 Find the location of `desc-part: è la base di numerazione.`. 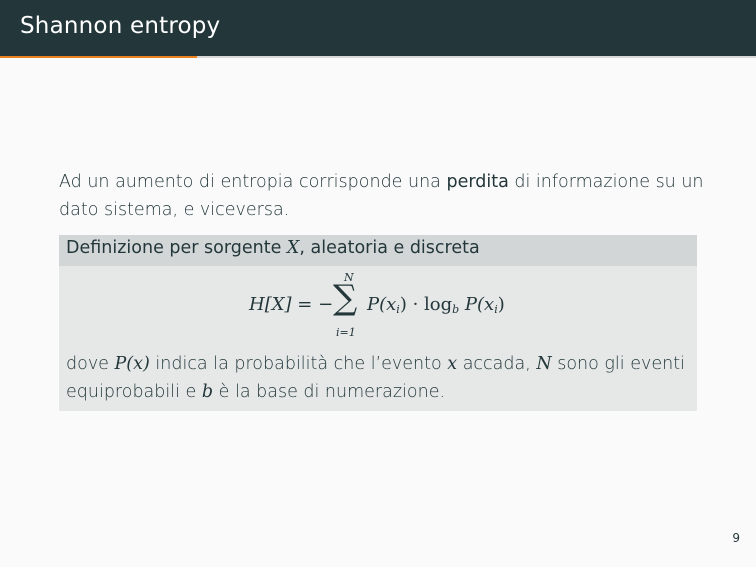

desc-part: è la base di numerazione. is located at coordinates (329, 392).